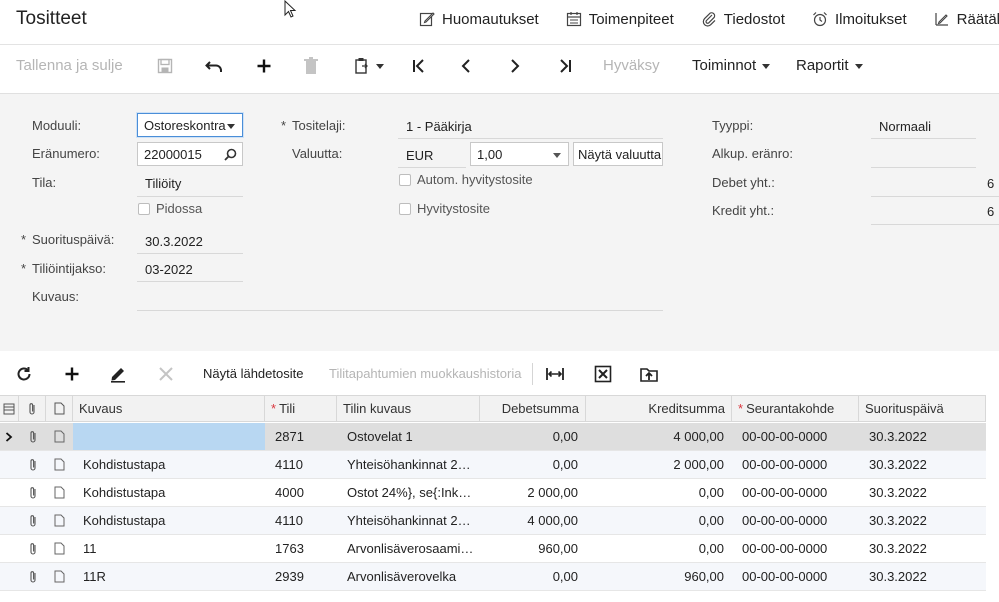 The height and width of the screenshot is (602, 999). I want to click on cell-kuvaus: 11R, so click(169, 576).